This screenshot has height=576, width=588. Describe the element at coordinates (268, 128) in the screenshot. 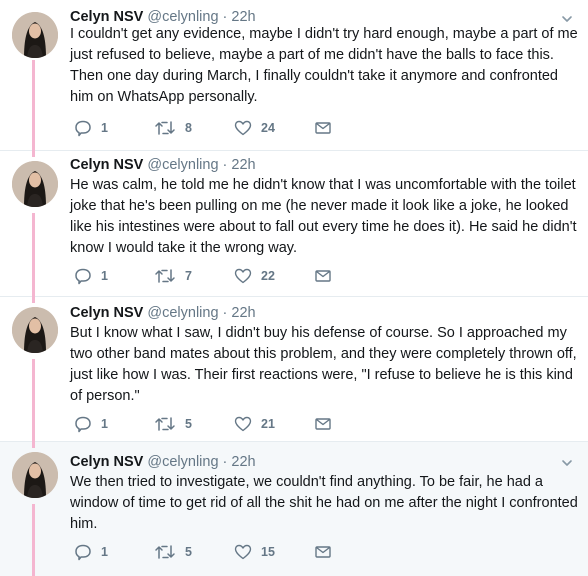

I see `like-count: 24` at that location.